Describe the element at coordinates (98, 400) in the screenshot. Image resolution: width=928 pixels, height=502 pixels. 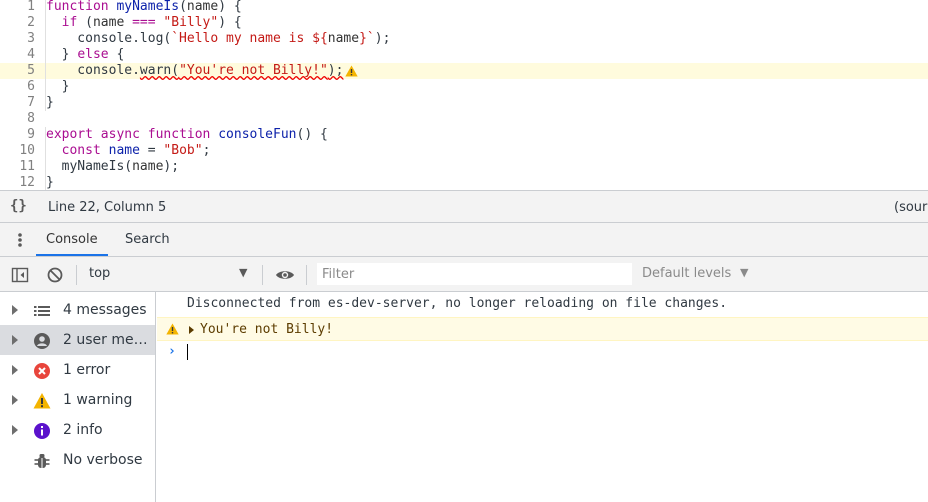
I see `sidebar-item-label: 1 warning` at that location.